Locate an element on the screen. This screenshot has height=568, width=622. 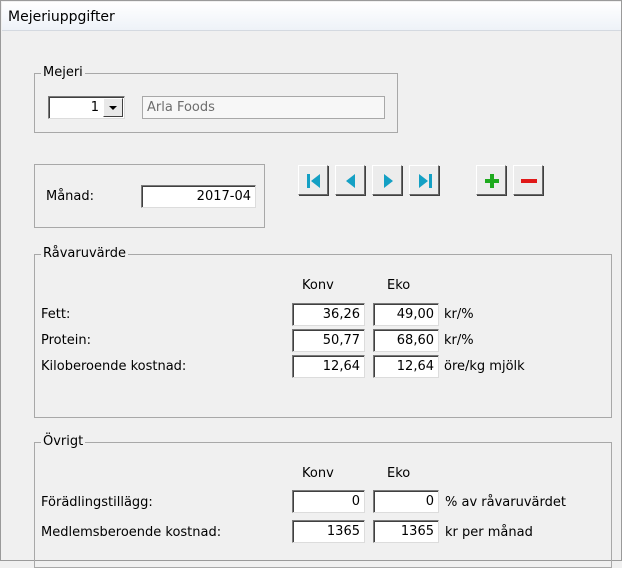
fat-label: Fett: is located at coordinates (56, 314).